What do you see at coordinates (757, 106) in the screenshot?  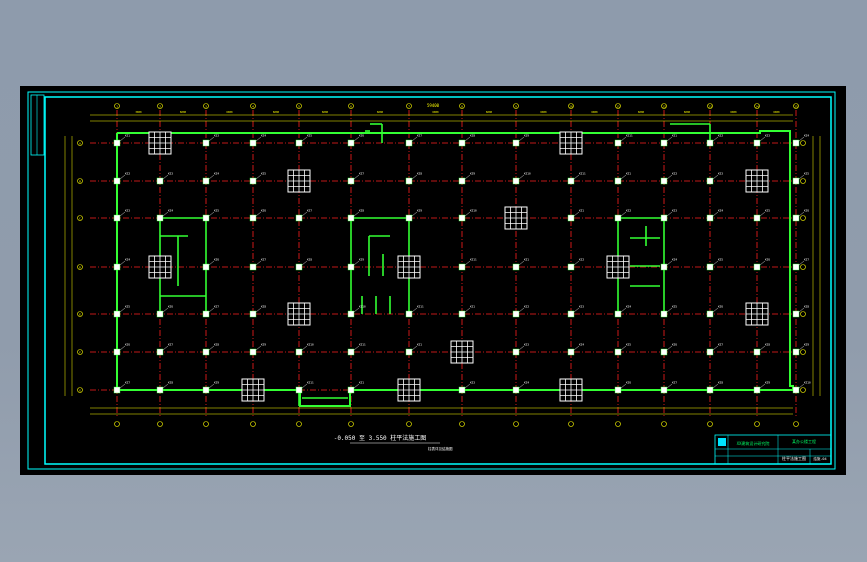 I see `axis-label-x: 14` at bounding box center [757, 106].